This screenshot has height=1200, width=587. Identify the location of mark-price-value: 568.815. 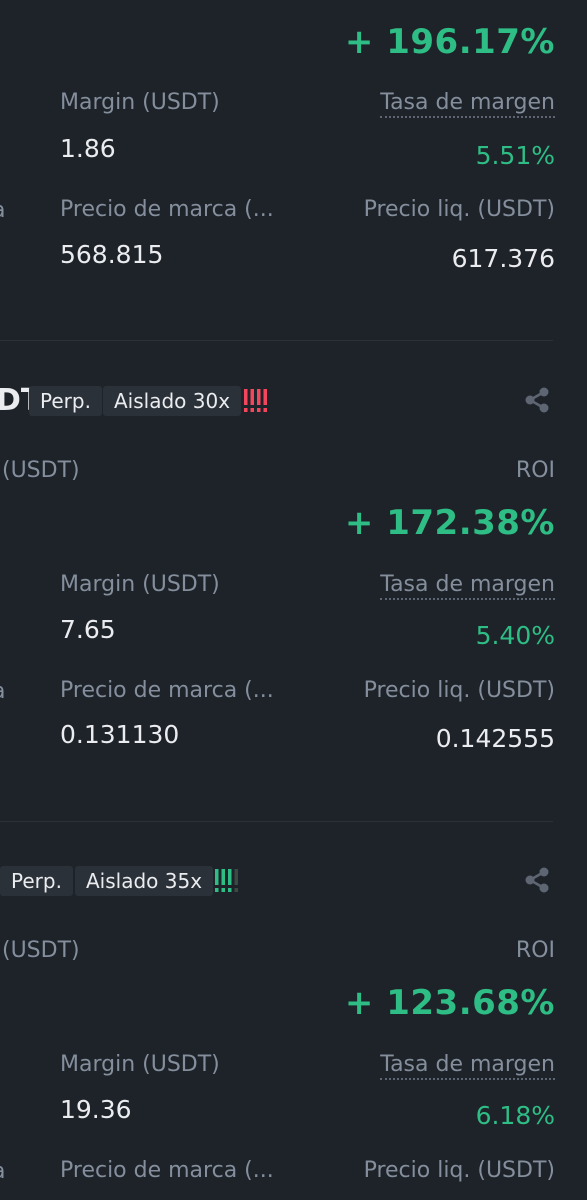
(112, 254).